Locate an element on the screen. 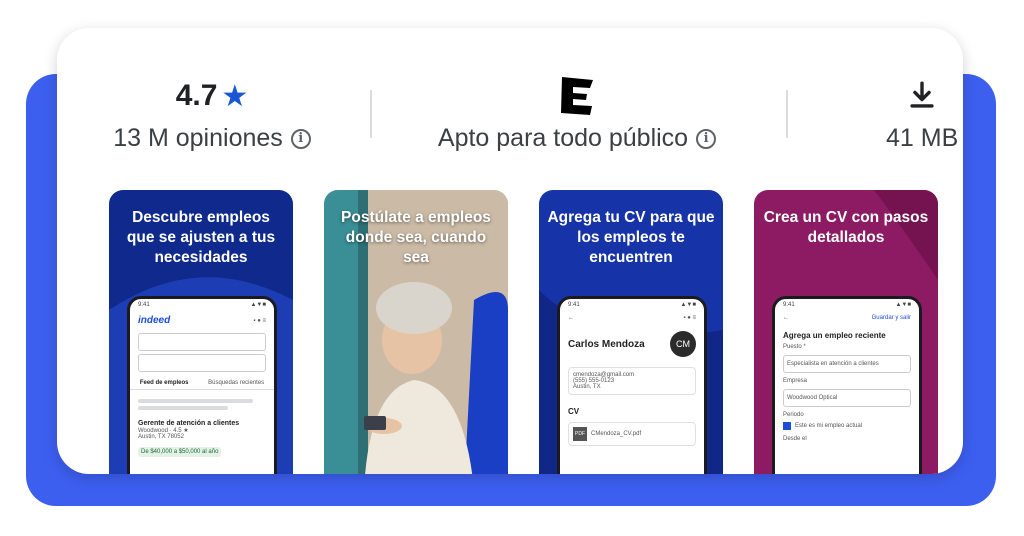 The width and height of the screenshot is (1024, 536). title-field: Especialista en atención a clientes is located at coordinates (847, 364).